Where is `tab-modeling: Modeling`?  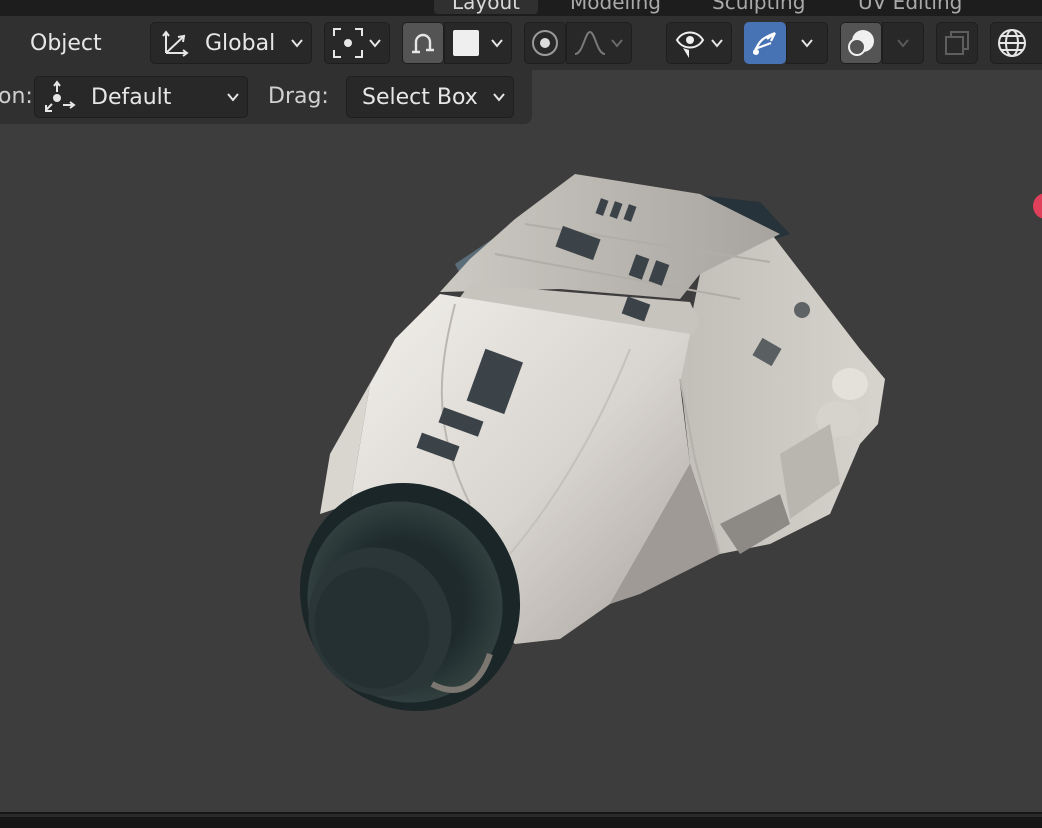
tab-modeling: Modeling is located at coordinates (615, 7).